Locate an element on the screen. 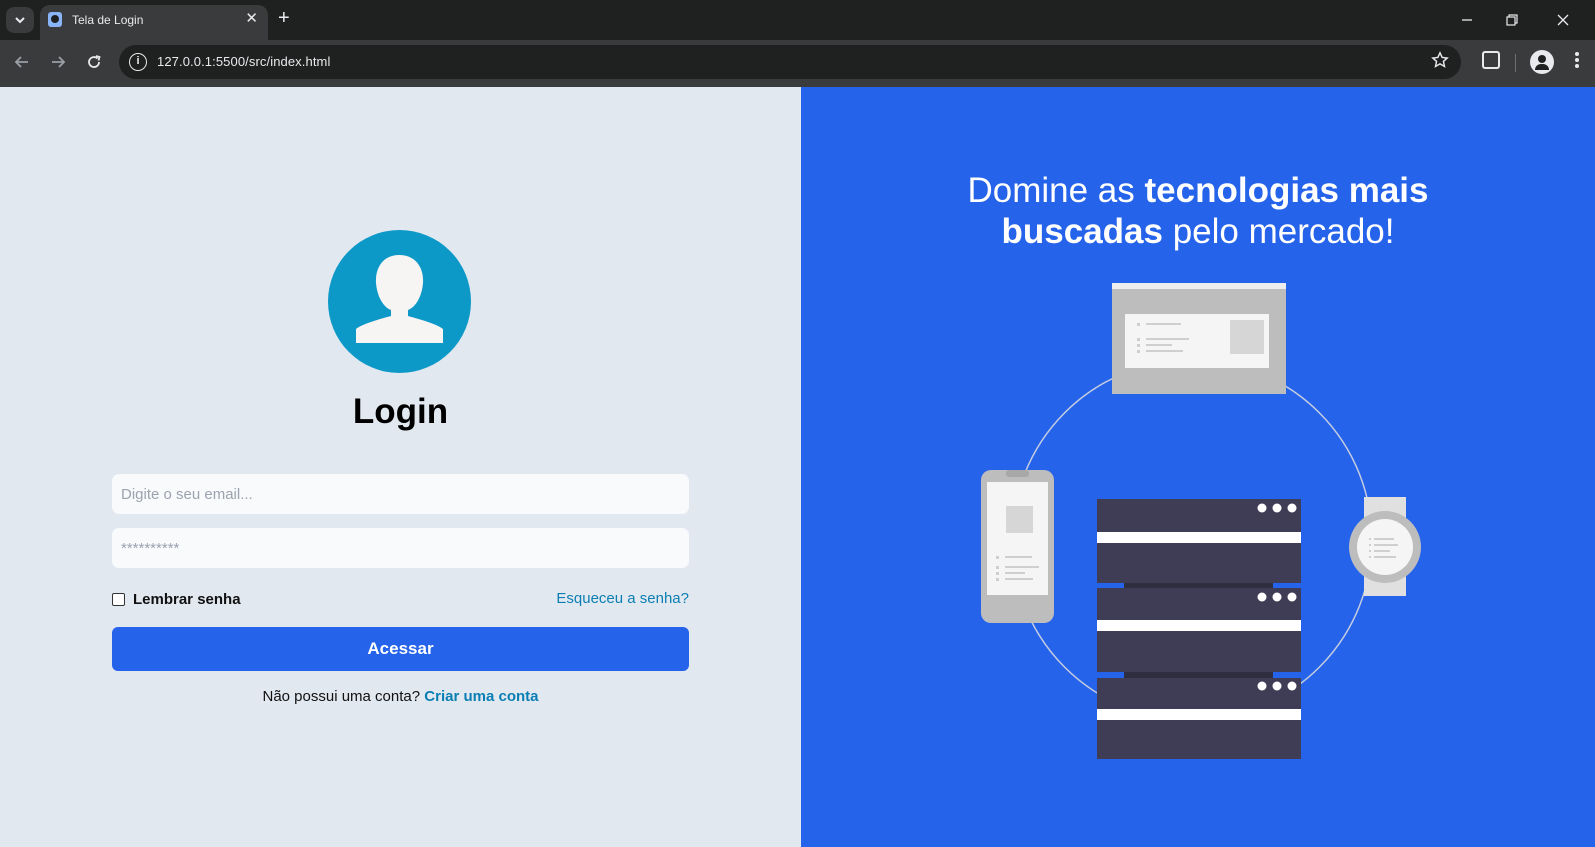 This screenshot has height=847, width=1595. address-bar: i 127.0.0.1:5500/src/index.html is located at coordinates (790, 62).